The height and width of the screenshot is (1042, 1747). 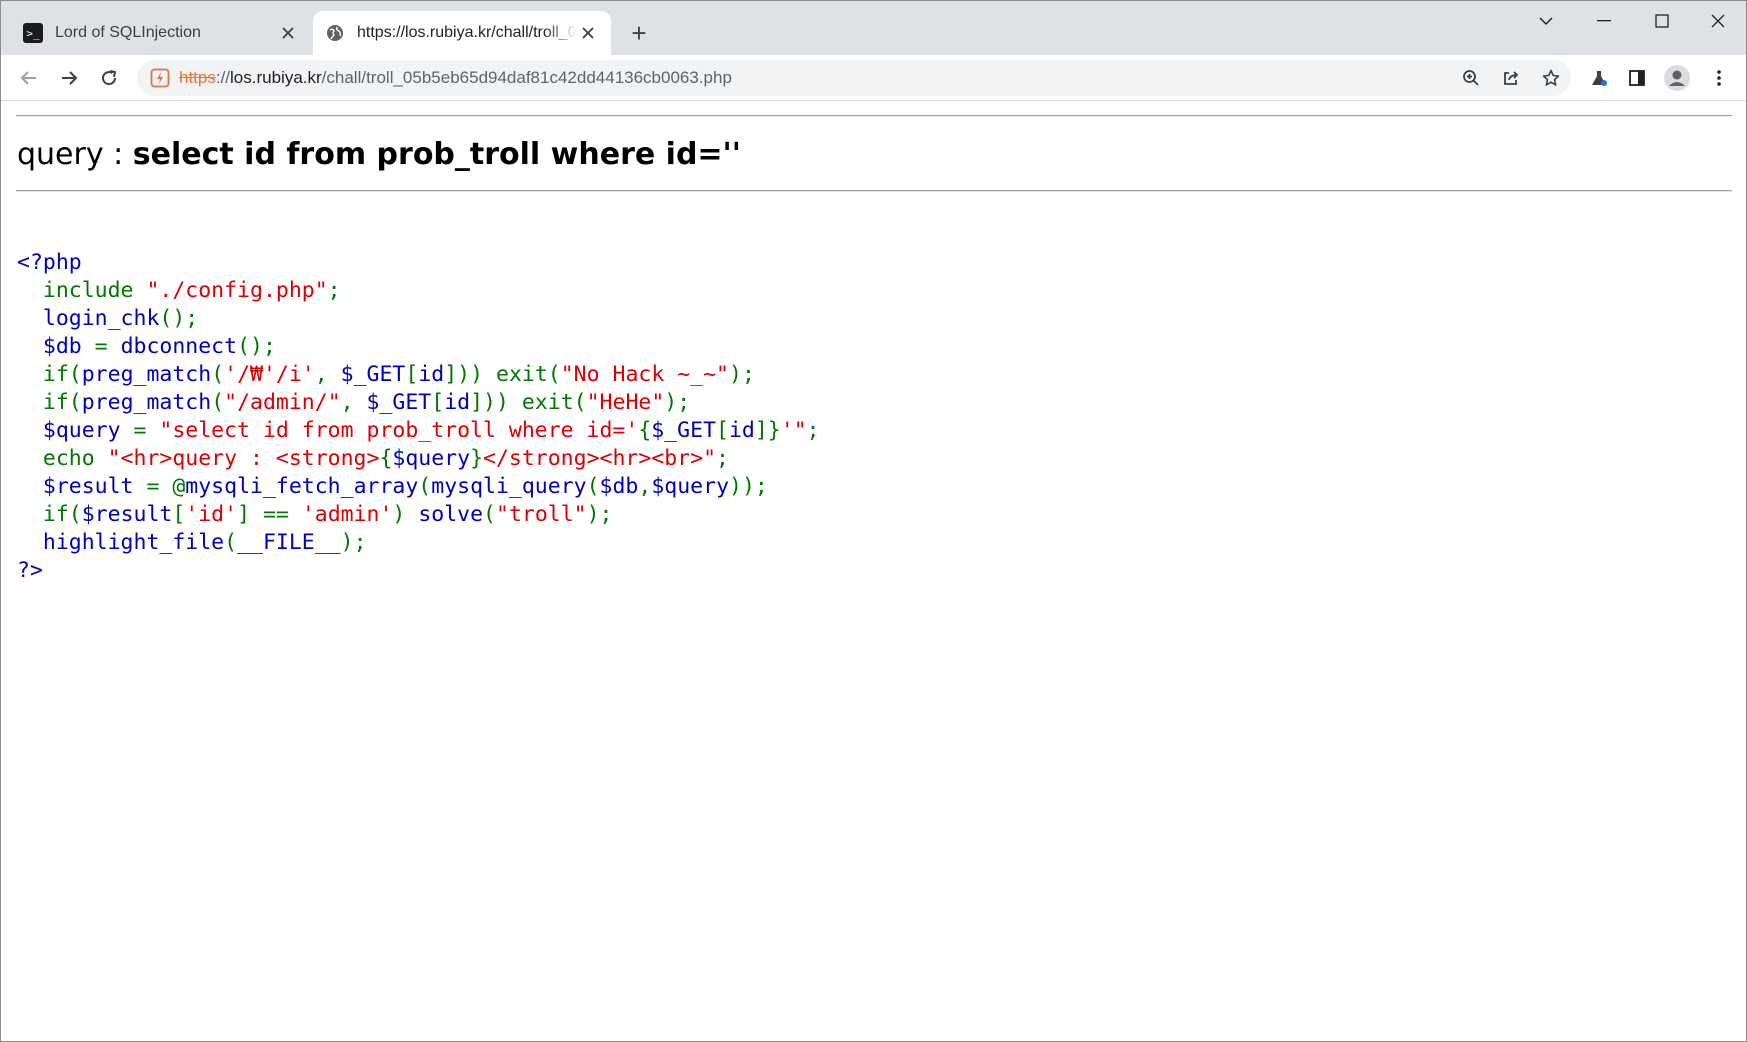 I want to click on code-token: echo, so click(x=62, y=458).